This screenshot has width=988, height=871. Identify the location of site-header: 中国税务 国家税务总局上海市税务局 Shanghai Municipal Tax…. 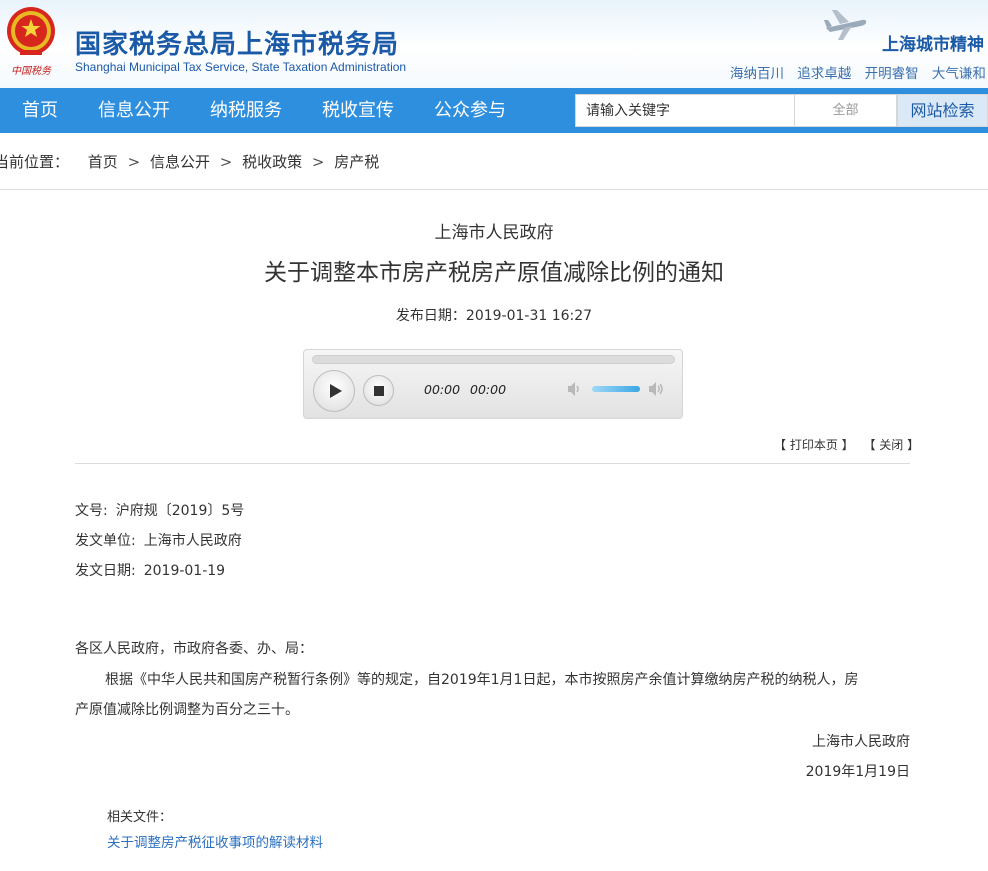
(494, 44).